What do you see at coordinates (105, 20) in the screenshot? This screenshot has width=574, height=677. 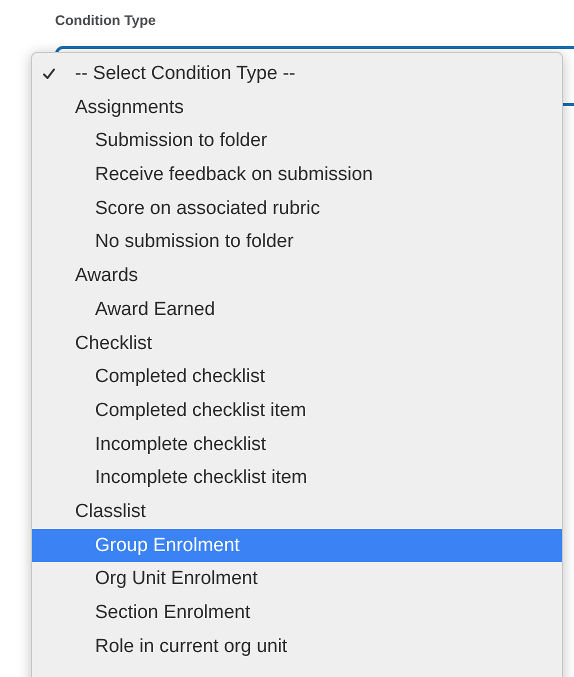 I see `field-label: Condition Type` at bounding box center [105, 20].